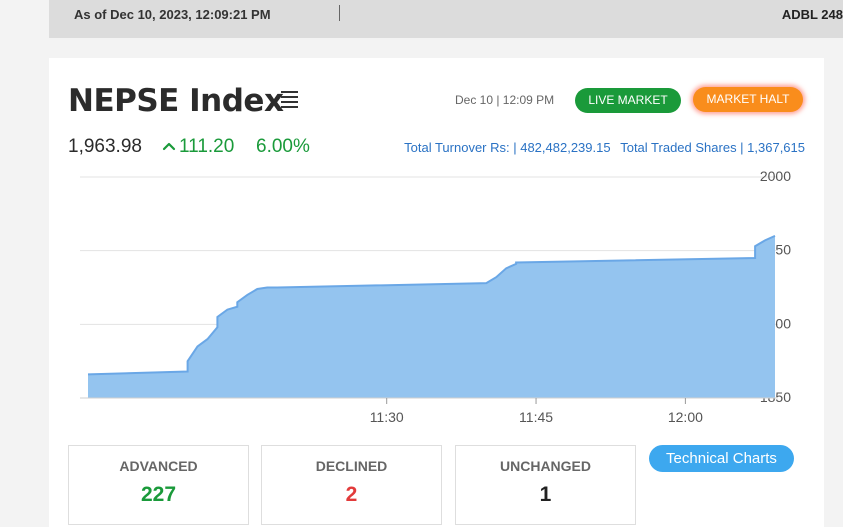  Describe the element at coordinates (172, 14) in the screenshot. I see `as-of-timestamp: As of Dec 10, 2023, 12:09:21 PM` at that location.